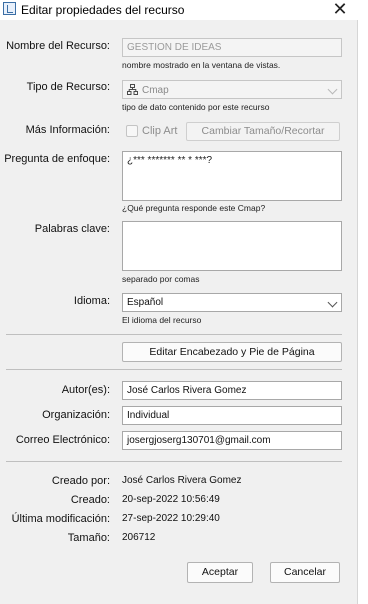  I want to click on size-value: 206712, so click(139, 537).